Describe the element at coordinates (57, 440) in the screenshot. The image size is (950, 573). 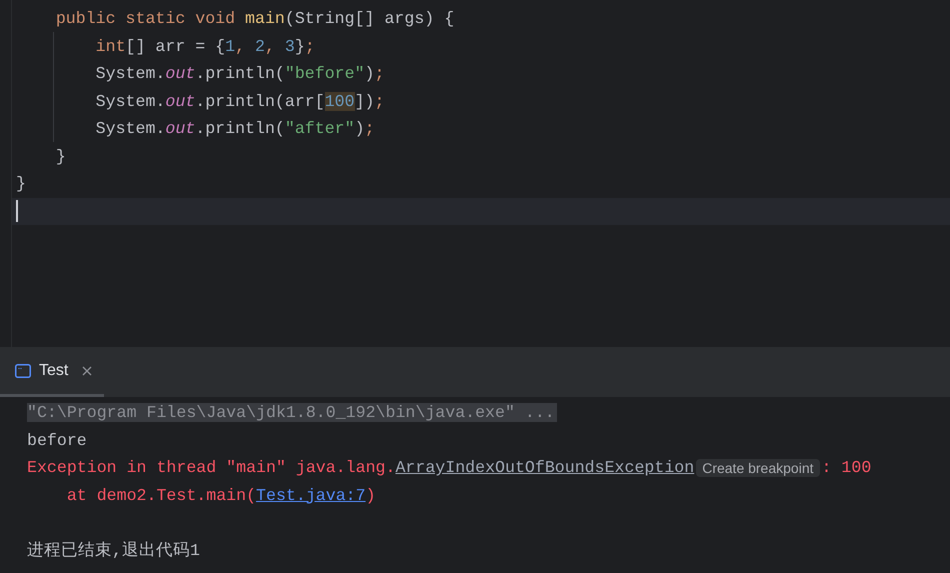
I see `output-text: before` at that location.